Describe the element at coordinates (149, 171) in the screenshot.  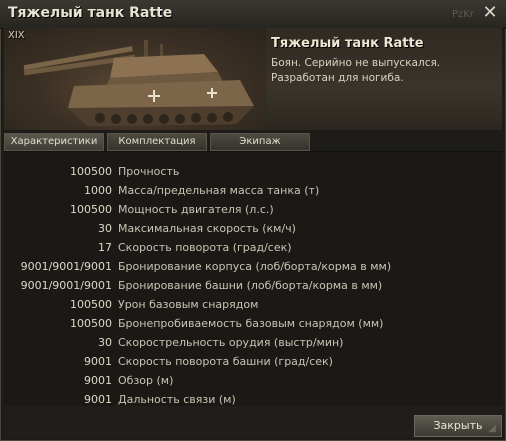
I see `stat-label: Прочность` at that location.